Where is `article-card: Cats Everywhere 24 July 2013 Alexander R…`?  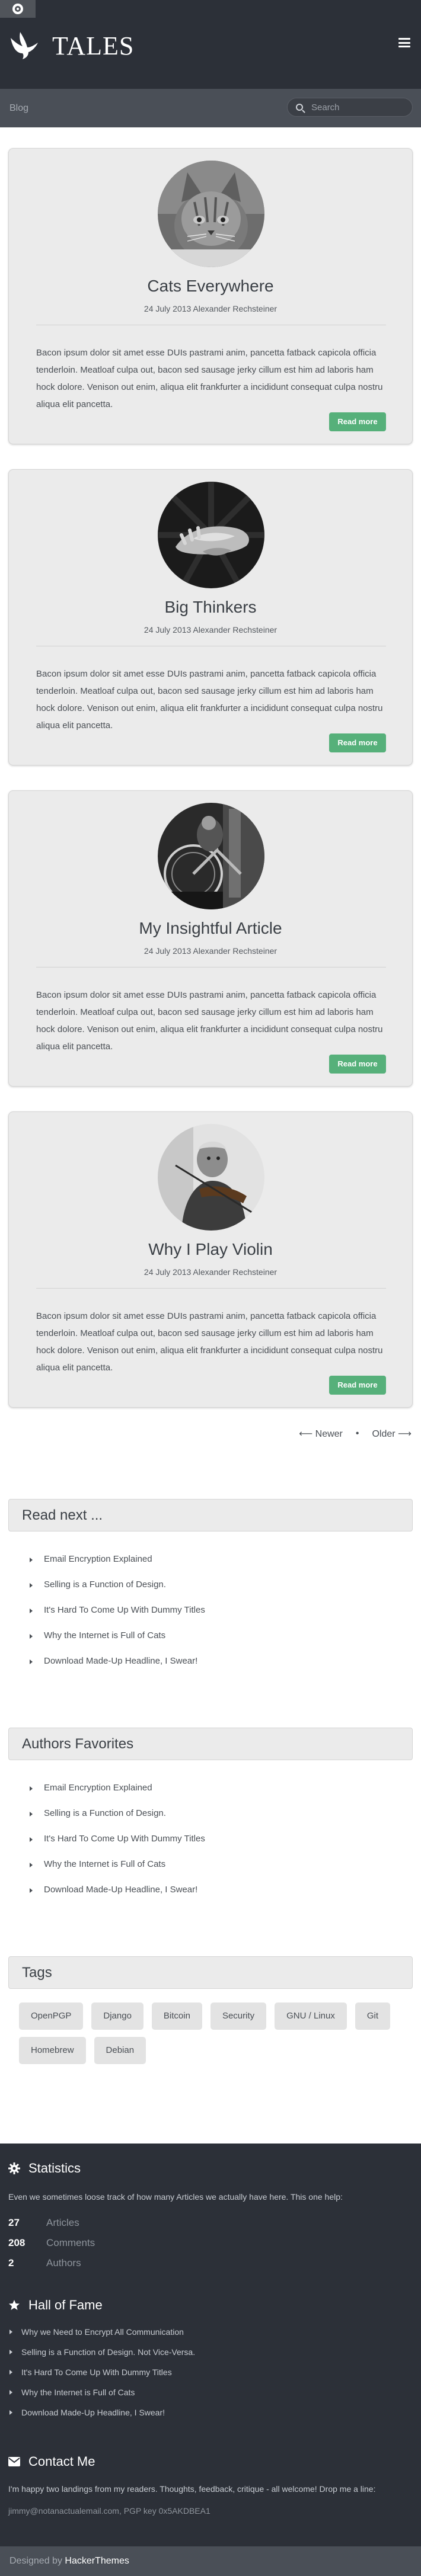
article-card: Cats Everywhere 24 July 2013 Alexander R… is located at coordinates (210, 296).